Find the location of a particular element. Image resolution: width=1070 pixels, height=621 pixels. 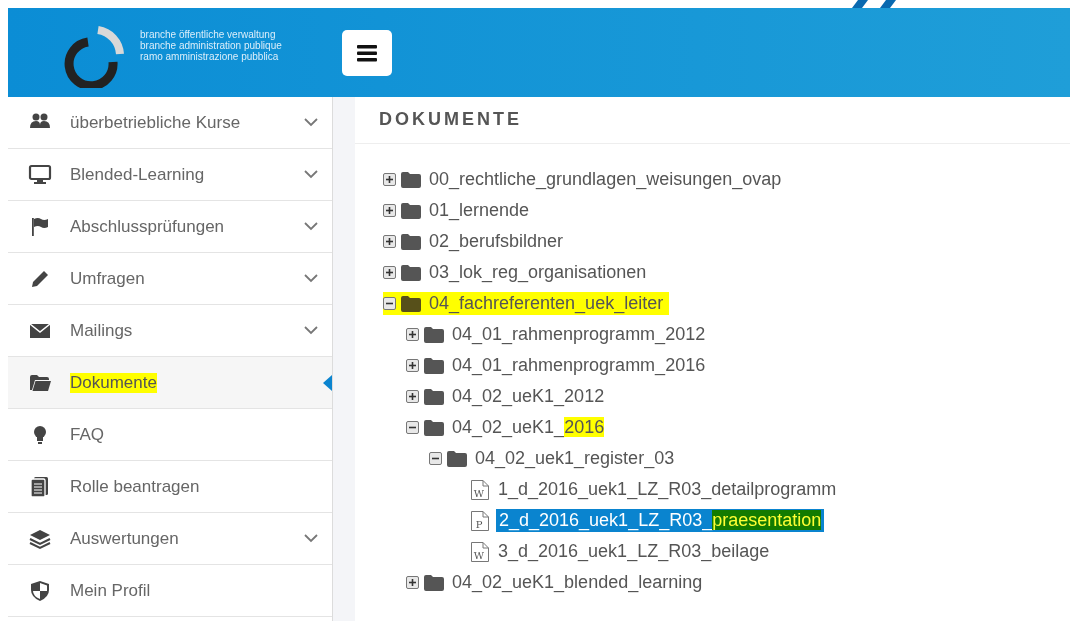

sidebar-item: Rolle beantragen is located at coordinates (170, 487).